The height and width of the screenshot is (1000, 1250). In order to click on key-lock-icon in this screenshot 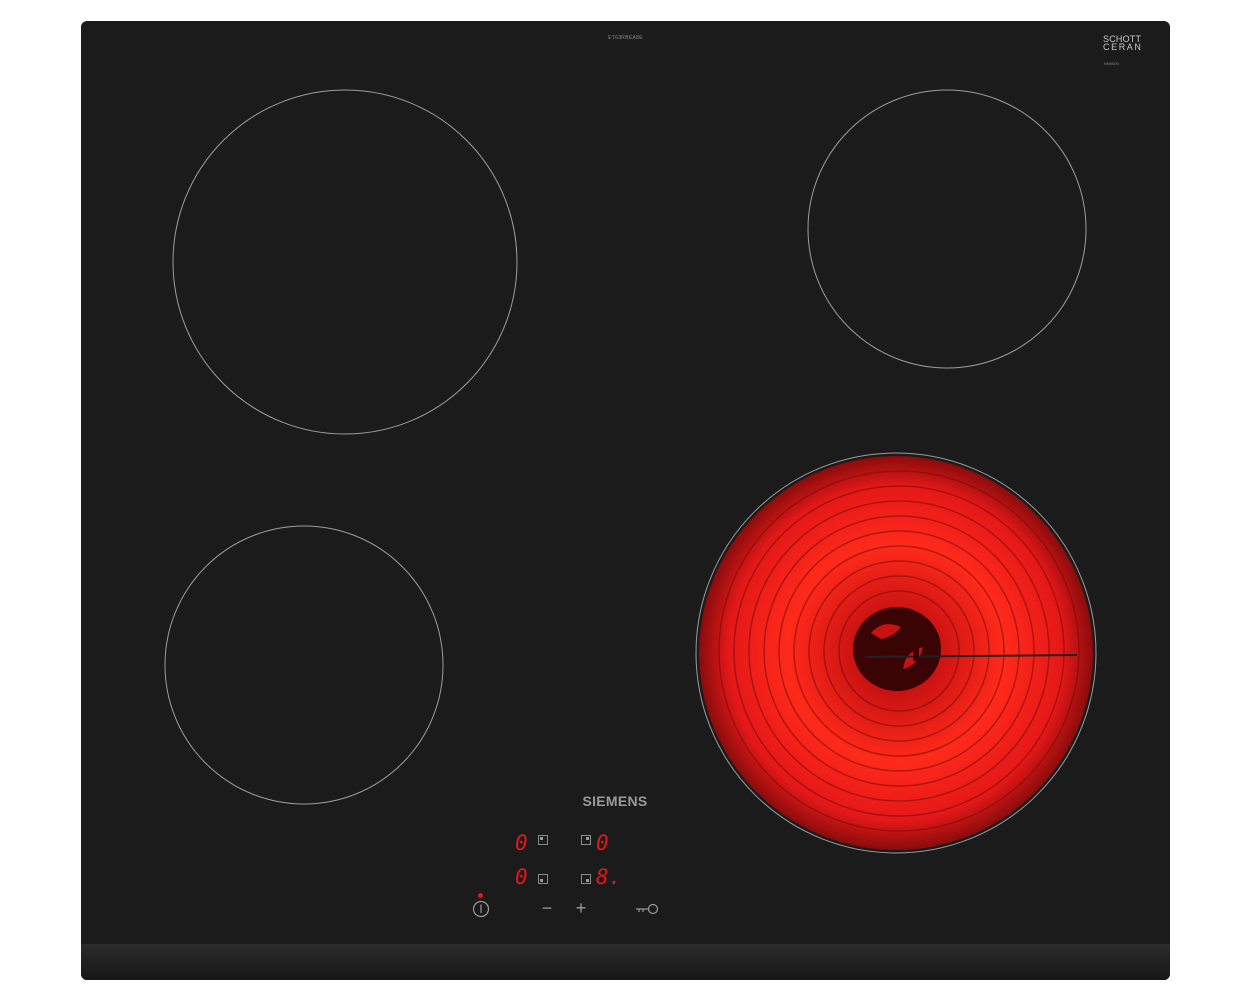, I will do `click(647, 909)`.